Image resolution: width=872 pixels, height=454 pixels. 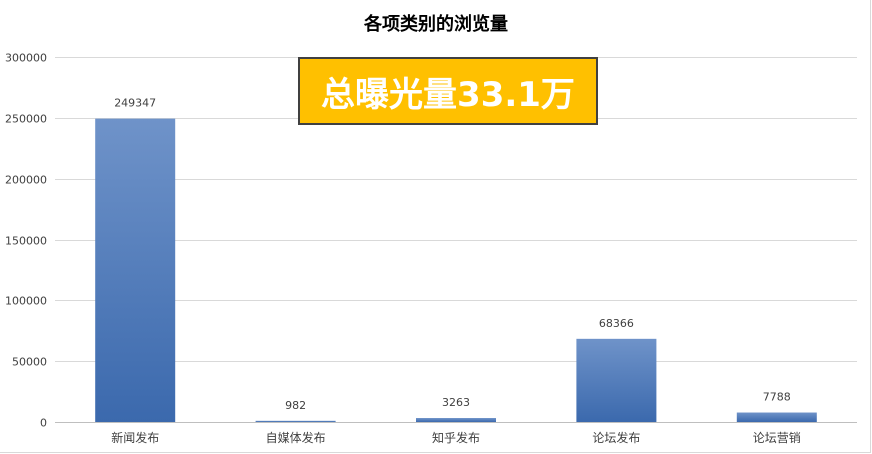 What do you see at coordinates (43, 423) in the screenshot?
I see `y-tick-label: 0` at bounding box center [43, 423].